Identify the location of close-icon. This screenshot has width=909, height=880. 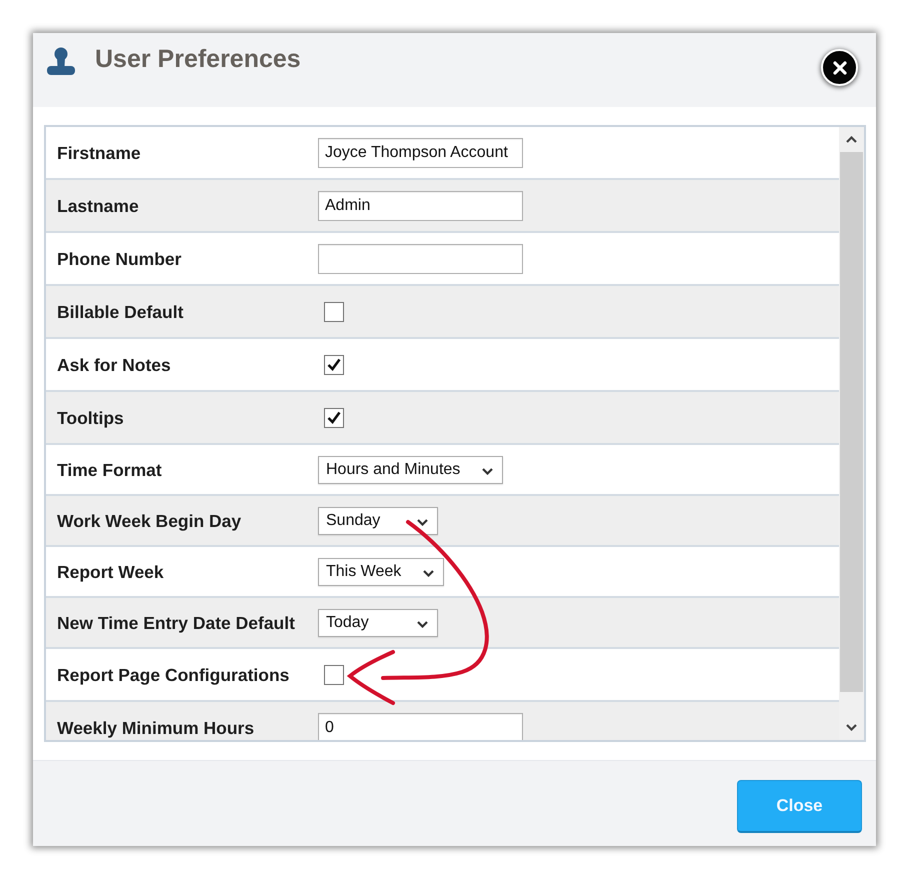
(839, 67).